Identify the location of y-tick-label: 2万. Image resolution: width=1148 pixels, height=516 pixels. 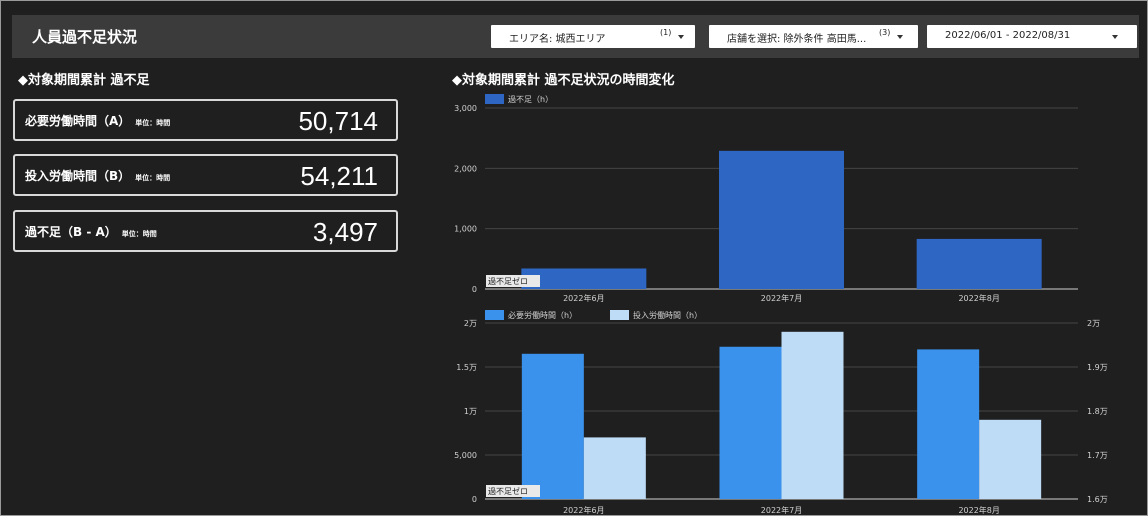
(470, 323).